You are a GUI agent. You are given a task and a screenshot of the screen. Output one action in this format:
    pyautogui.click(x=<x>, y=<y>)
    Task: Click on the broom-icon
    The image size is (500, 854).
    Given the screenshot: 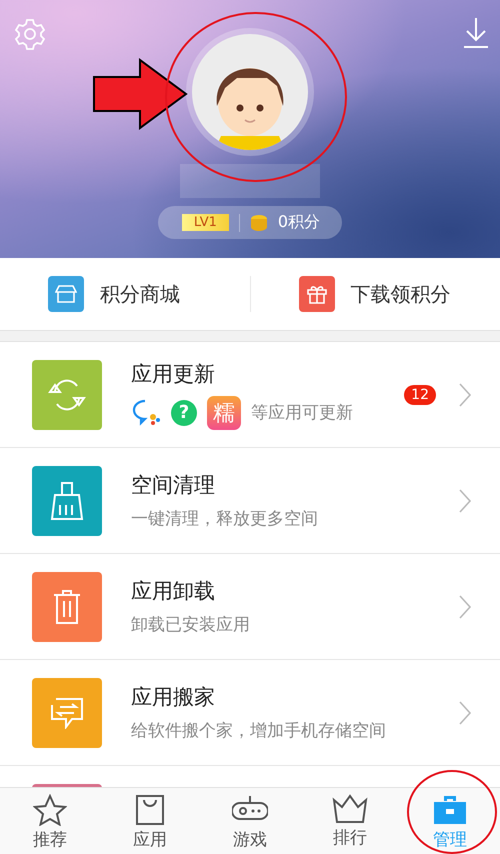 What is the action you would take?
    pyautogui.click(x=67, y=500)
    